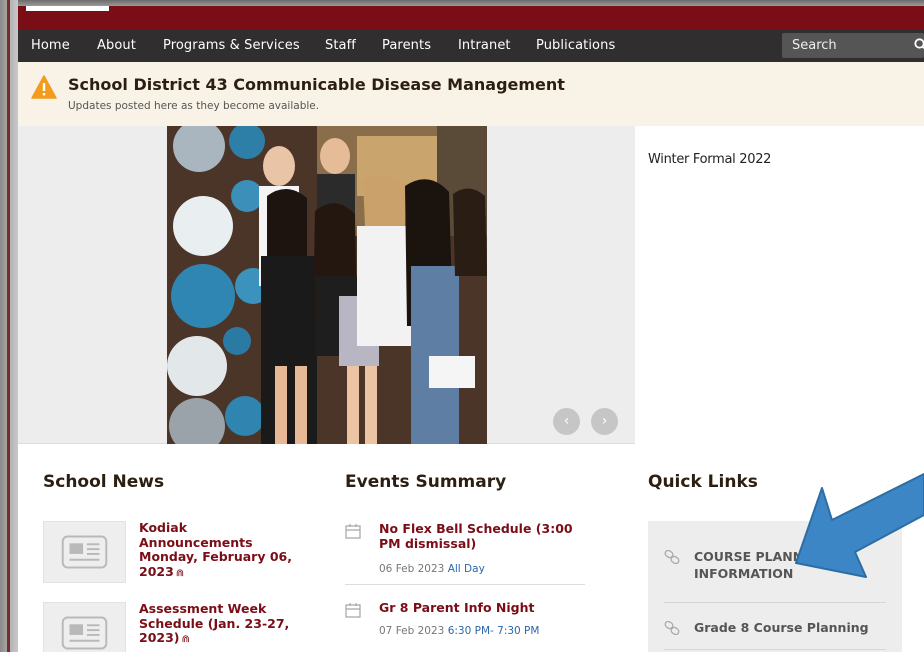  What do you see at coordinates (484, 45) in the screenshot?
I see `nav-intranet: Intranet` at bounding box center [484, 45].